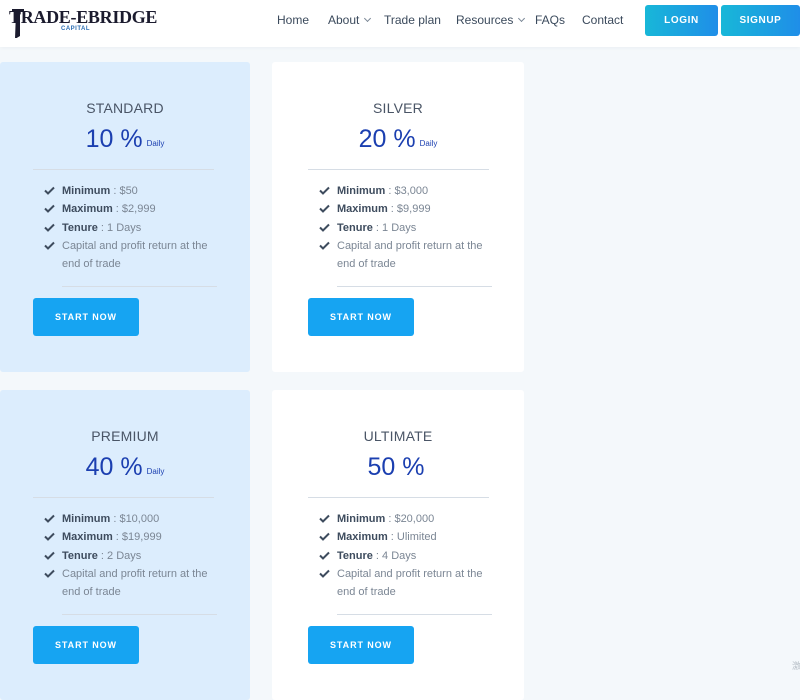  Describe the element at coordinates (76, 29) in the screenshot. I see `brand-sub: CAPITAL` at that location.